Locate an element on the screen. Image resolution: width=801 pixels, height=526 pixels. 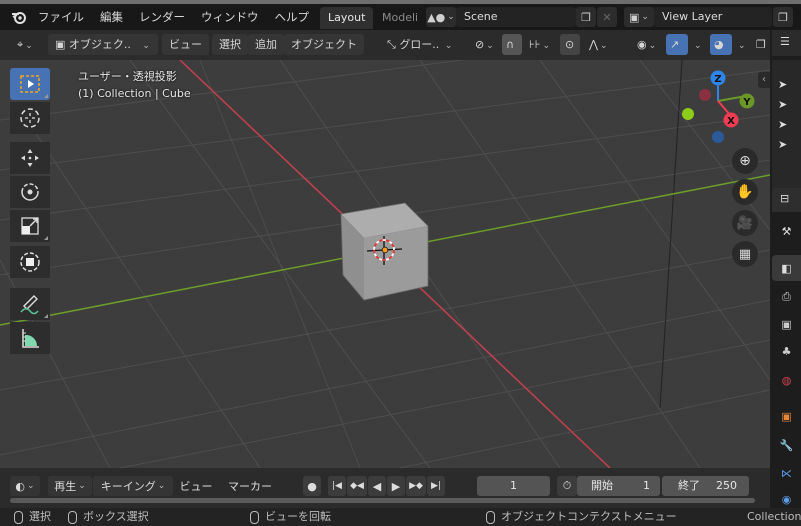
editor-type-button: ⌖ ⌄ is located at coordinates (25, 44).